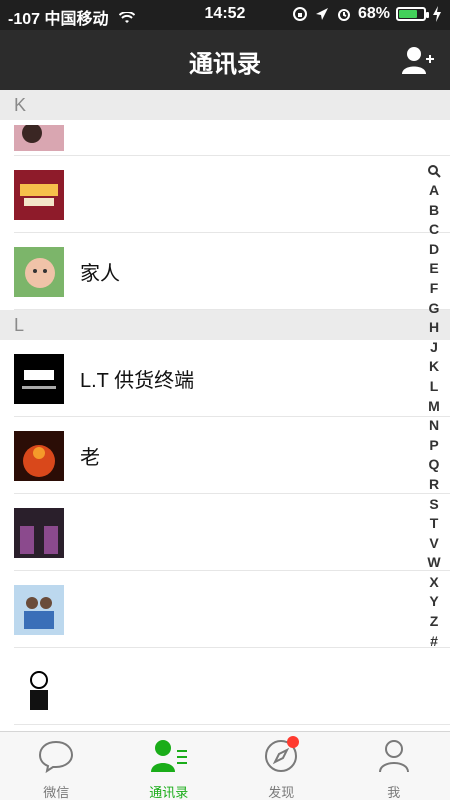  I want to click on index-letter: Q, so click(434, 465).